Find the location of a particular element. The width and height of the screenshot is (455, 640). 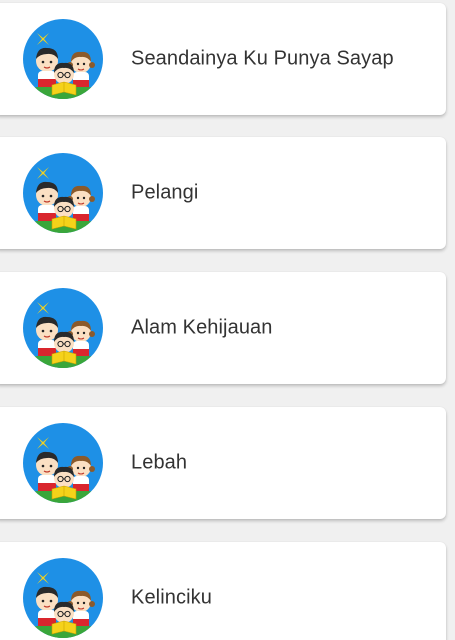

list-item-title: Lebah is located at coordinates (159, 462).